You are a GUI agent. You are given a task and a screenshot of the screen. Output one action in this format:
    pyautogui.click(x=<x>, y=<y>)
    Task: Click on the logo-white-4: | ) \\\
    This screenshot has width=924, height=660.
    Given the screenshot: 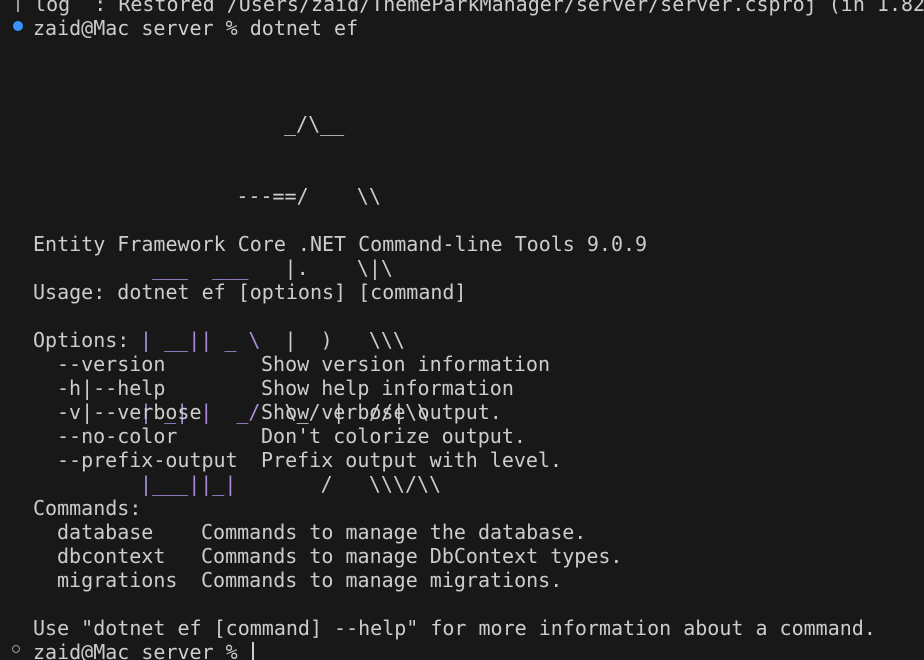 What is the action you would take?
    pyautogui.click(x=332, y=340)
    